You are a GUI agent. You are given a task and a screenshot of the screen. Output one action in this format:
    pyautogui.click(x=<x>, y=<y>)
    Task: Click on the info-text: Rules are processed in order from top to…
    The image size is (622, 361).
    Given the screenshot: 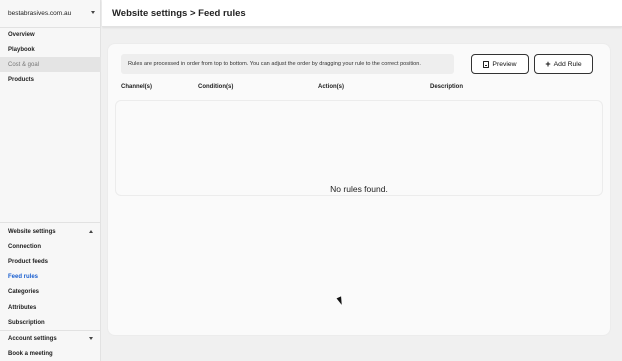 What is the action you would take?
    pyautogui.click(x=274, y=64)
    